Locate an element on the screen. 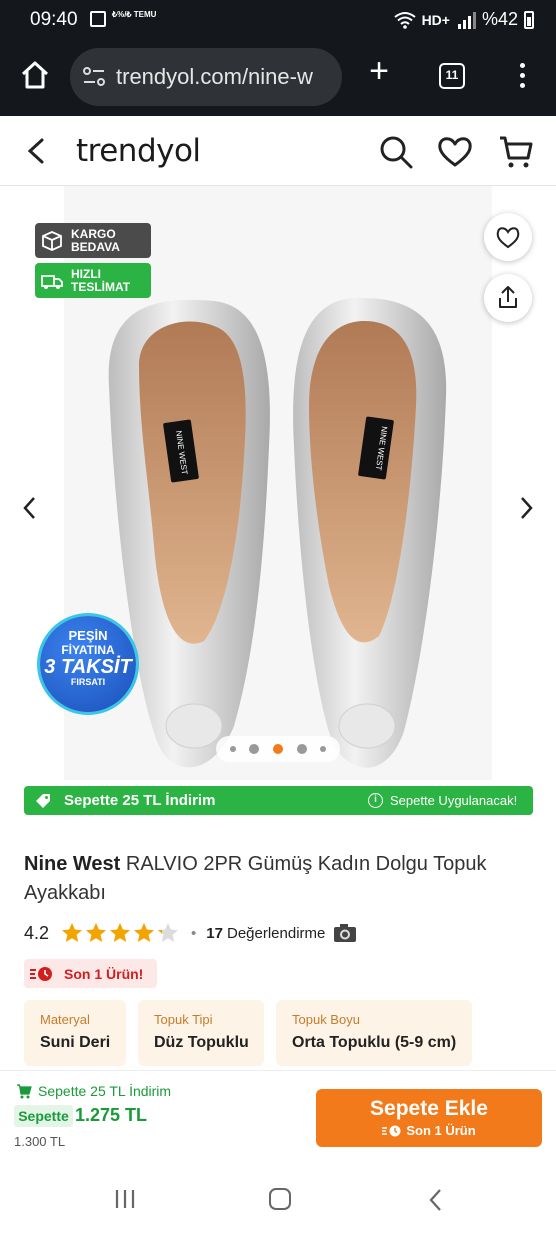 Image resolution: width=556 pixels, height=1235 pixels. promo-note: Sepette Uygulanacak! is located at coordinates (454, 800).